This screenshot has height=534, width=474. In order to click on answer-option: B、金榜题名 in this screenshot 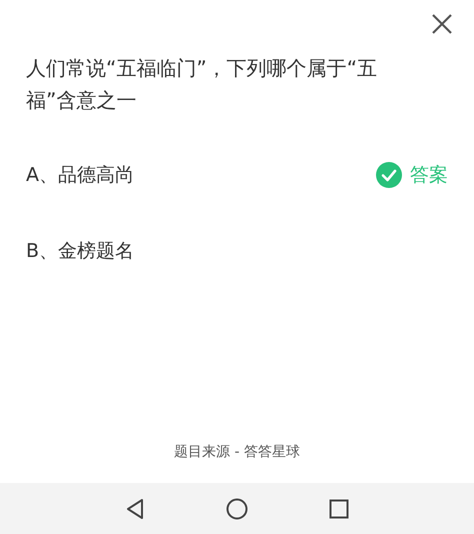, I will do `click(80, 251)`.